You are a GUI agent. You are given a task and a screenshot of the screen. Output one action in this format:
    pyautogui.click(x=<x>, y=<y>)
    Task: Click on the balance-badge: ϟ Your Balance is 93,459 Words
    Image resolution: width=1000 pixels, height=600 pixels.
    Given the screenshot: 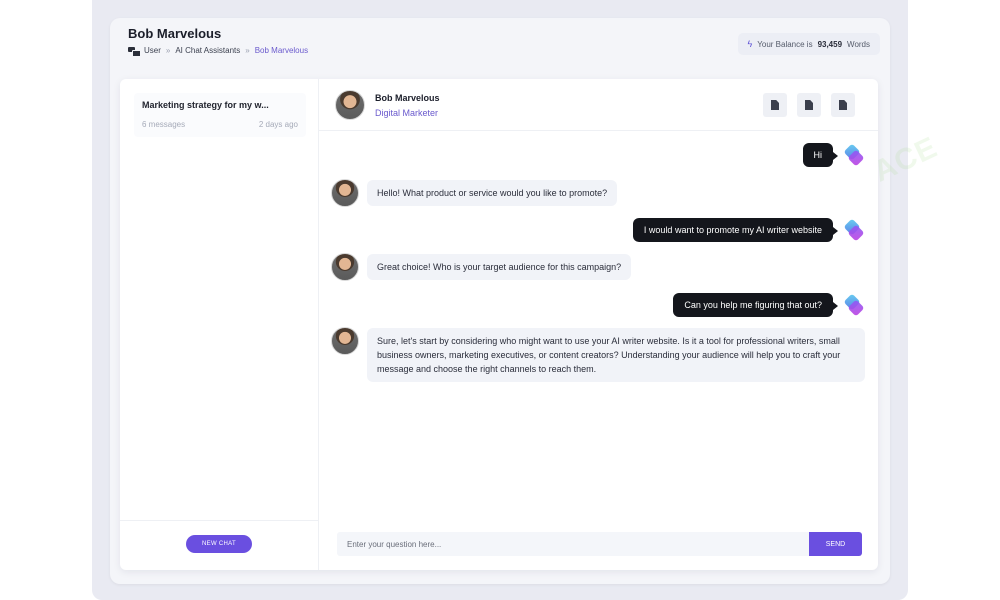 What is the action you would take?
    pyautogui.click(x=808, y=44)
    